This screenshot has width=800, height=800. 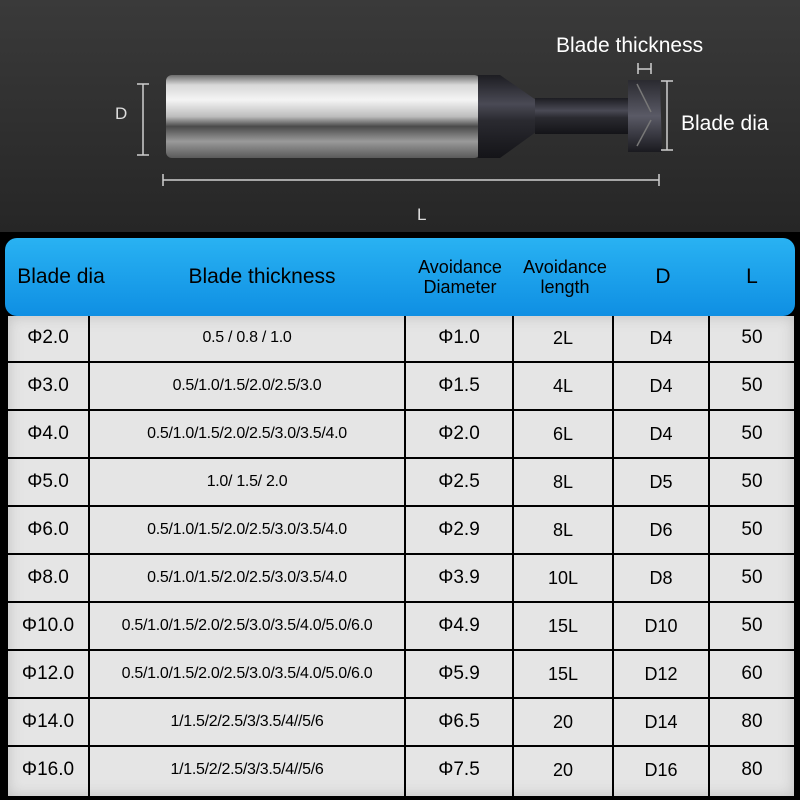 What do you see at coordinates (247, 337) in the screenshot?
I see `cell-blade-thickness: 0.5 / 0.8 / 1.0` at bounding box center [247, 337].